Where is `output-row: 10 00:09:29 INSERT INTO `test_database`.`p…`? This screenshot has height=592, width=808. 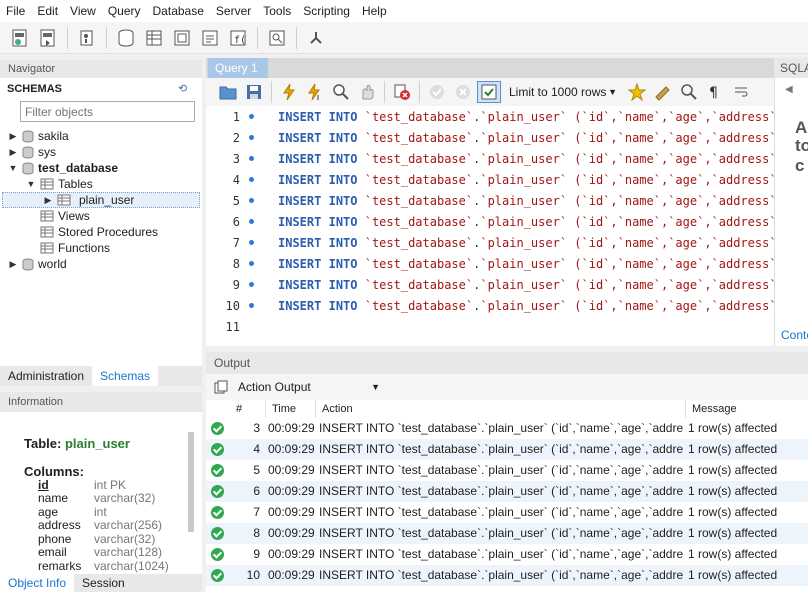
output-row: 10 00:09:29 INSERT INTO `test_database`.`p… is located at coordinates (507, 575).